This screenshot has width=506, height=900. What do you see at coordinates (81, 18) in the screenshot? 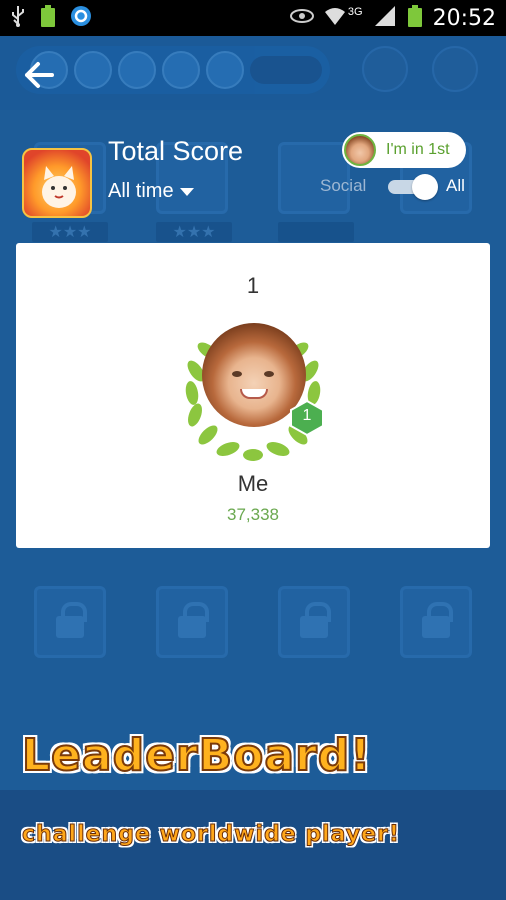
I see `sync-icon` at bounding box center [81, 18].